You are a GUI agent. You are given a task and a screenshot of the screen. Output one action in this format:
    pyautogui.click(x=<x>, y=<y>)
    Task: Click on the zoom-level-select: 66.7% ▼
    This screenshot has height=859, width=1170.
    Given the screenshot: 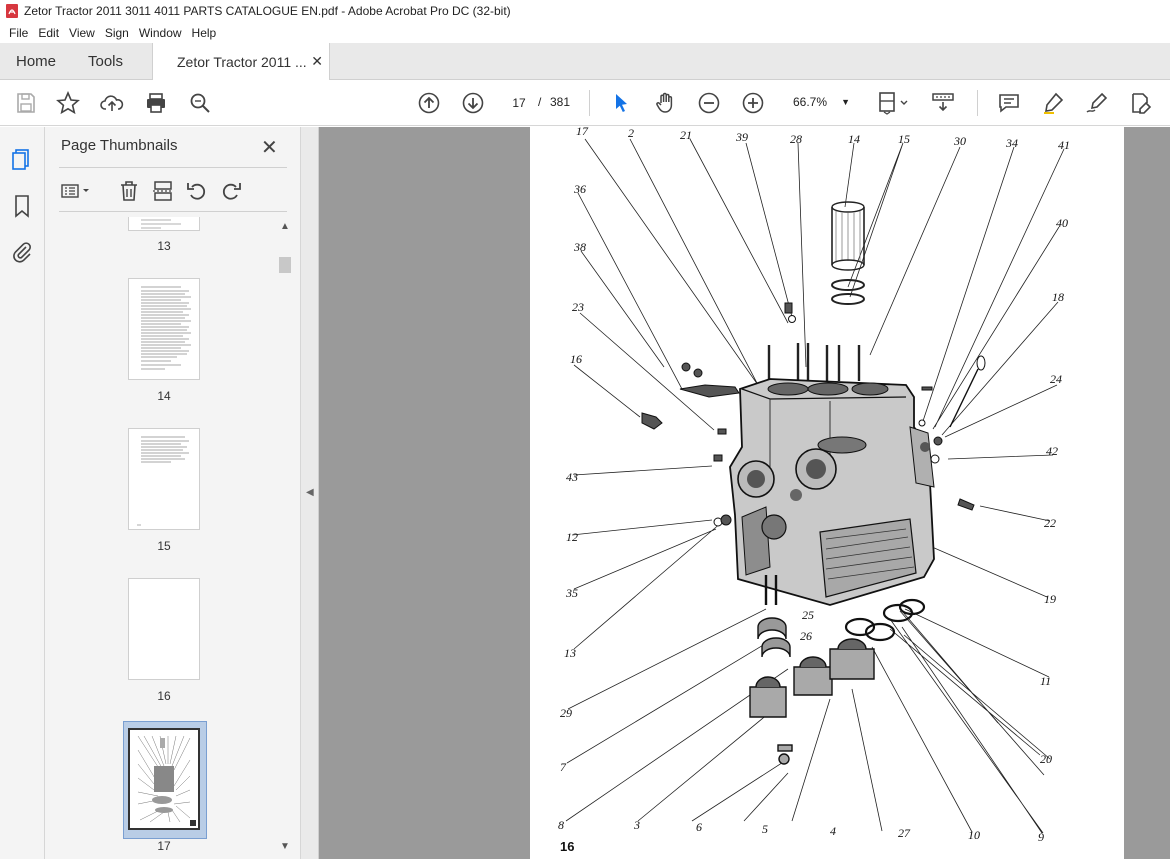 What is the action you would take?
    pyautogui.click(x=820, y=102)
    